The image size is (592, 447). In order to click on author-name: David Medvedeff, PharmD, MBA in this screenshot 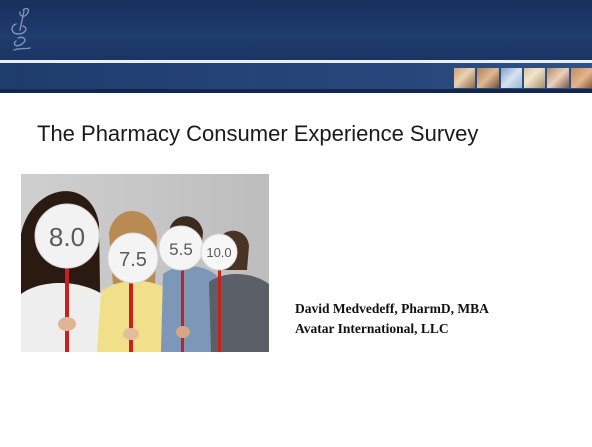, I will do `click(392, 308)`.